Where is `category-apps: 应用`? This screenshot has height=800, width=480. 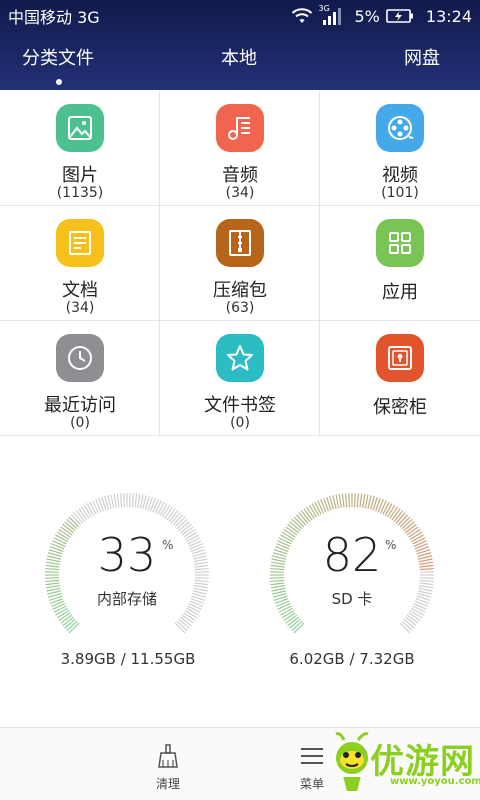 category-apps: 应用 is located at coordinates (400, 263).